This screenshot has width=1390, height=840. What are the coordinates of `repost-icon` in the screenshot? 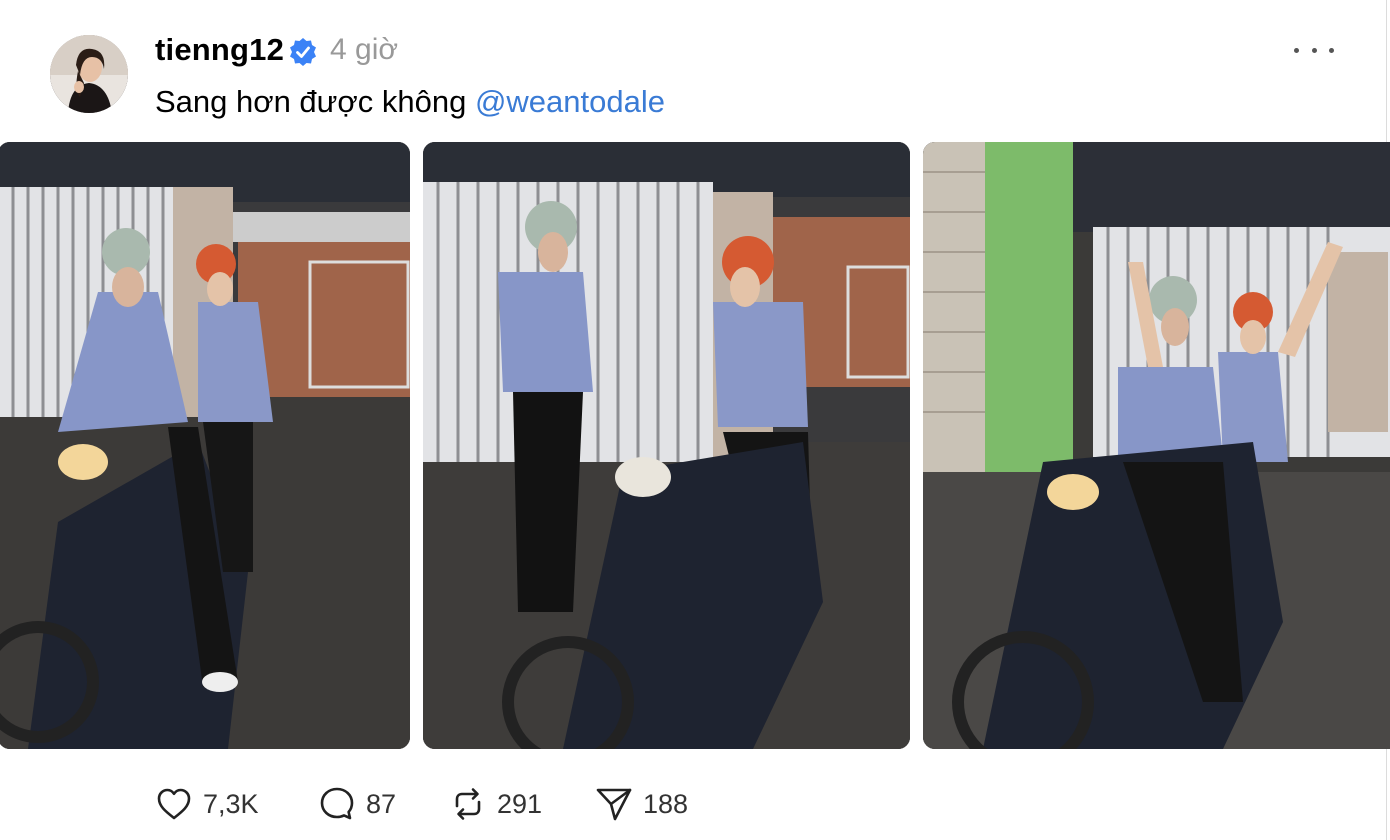 It's located at (468, 804).